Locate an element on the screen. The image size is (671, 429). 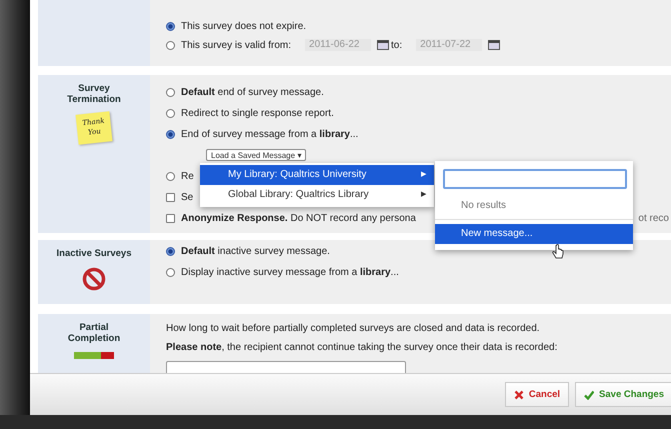
option-label: Re is located at coordinates (187, 176).